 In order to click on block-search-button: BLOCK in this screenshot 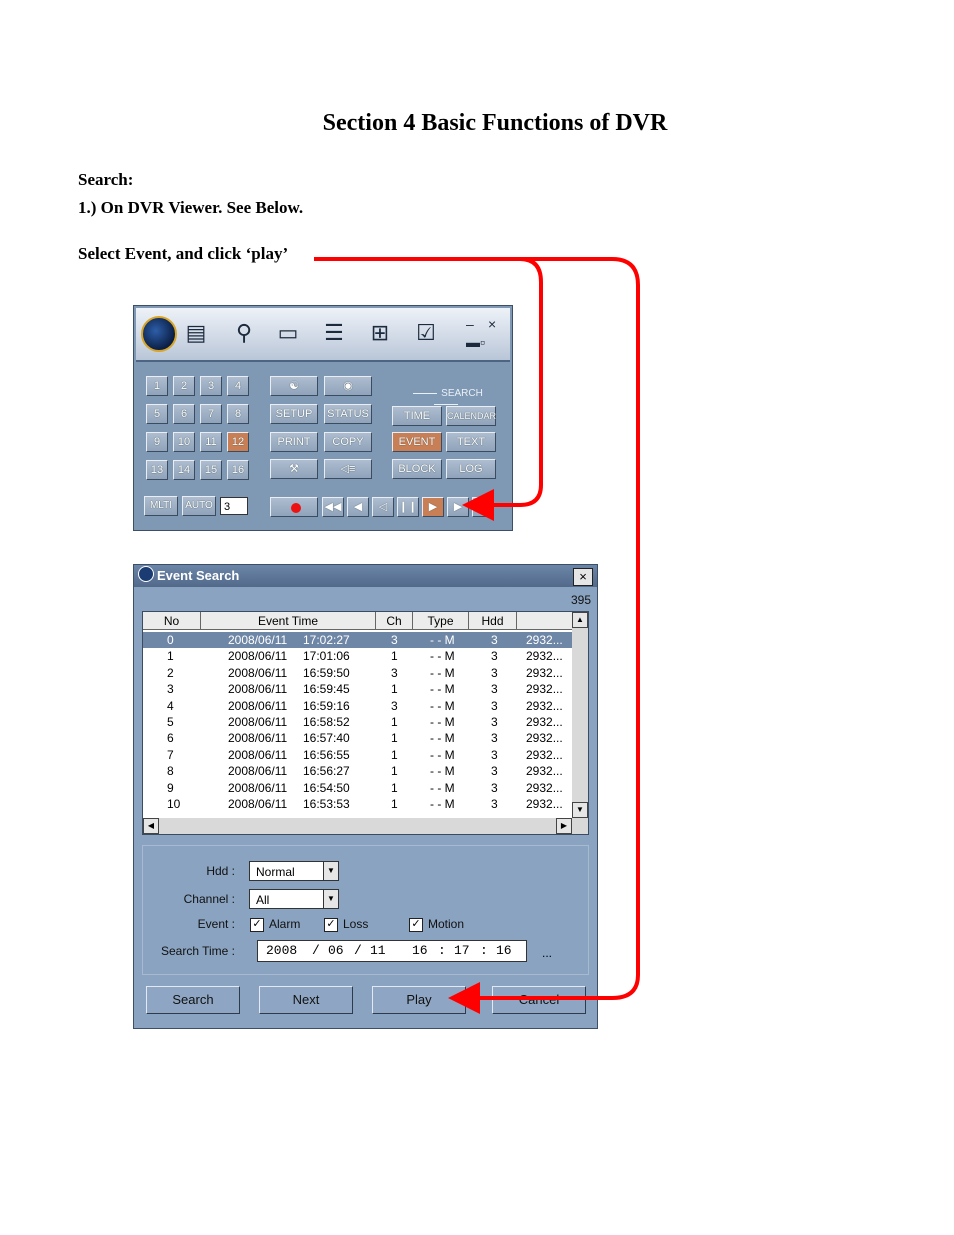, I will do `click(417, 469)`.